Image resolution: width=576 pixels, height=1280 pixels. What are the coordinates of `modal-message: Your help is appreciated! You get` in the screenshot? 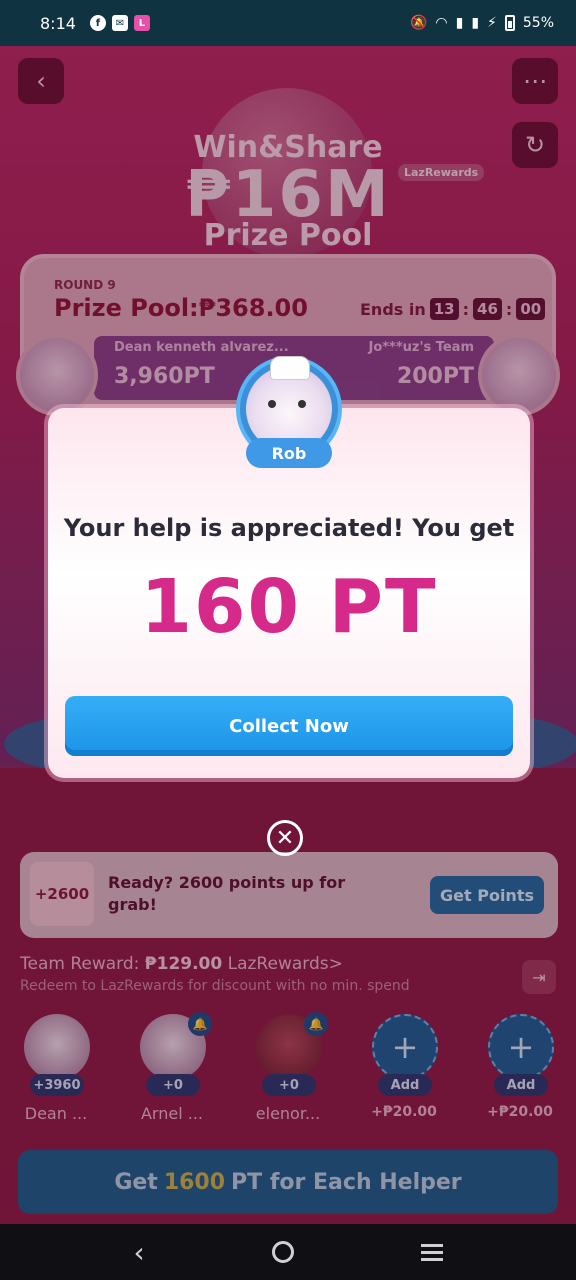 It's located at (289, 528).